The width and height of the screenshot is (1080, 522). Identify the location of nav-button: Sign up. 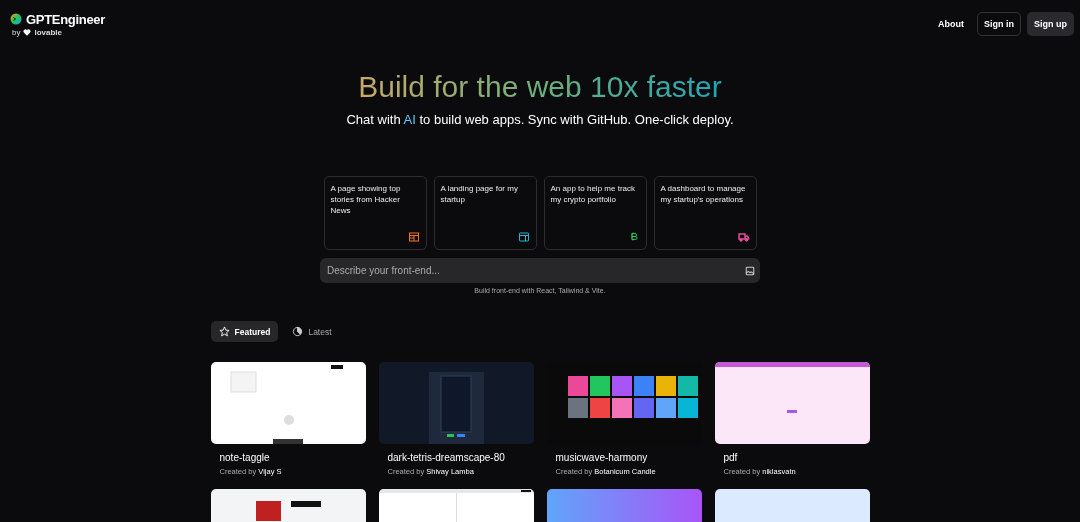
(1050, 24).